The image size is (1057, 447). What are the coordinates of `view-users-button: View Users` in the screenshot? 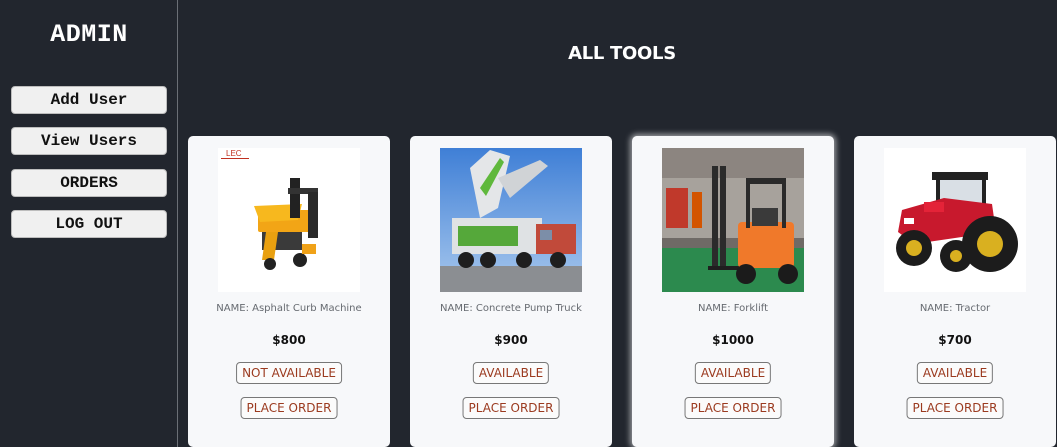 It's located at (89, 141).